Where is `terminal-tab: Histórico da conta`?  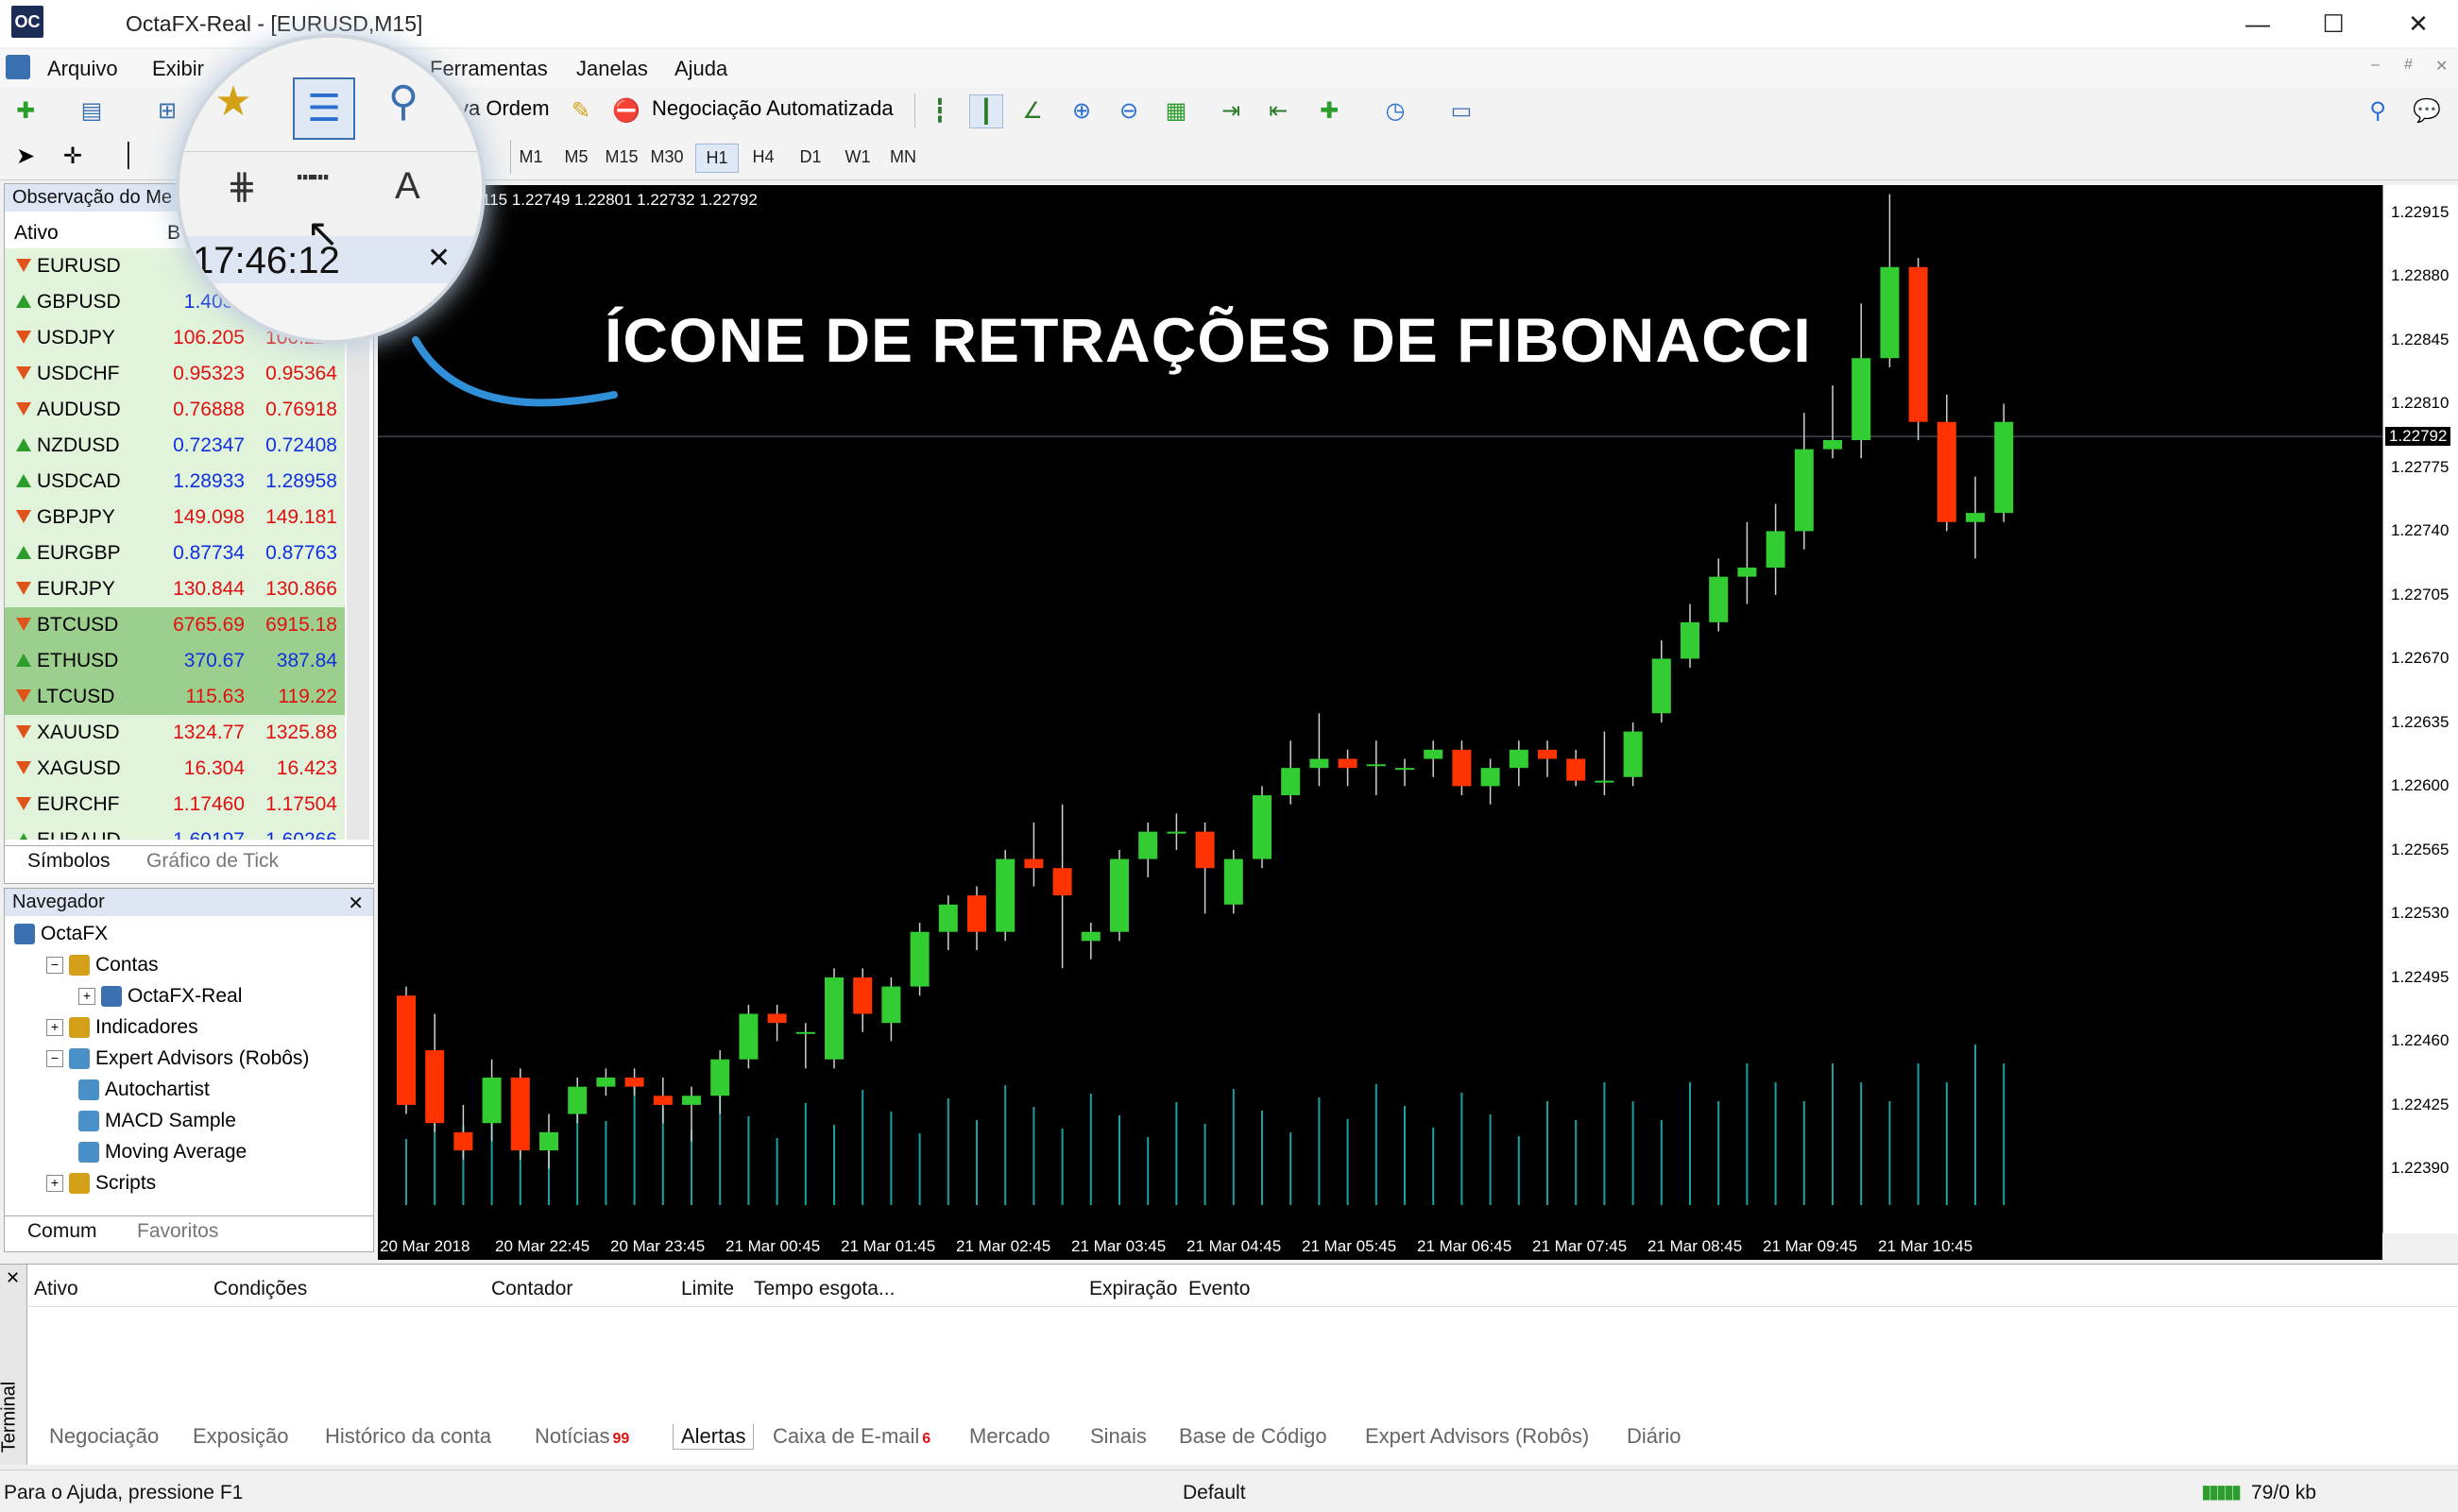 terminal-tab: Histórico da conta is located at coordinates (408, 1436).